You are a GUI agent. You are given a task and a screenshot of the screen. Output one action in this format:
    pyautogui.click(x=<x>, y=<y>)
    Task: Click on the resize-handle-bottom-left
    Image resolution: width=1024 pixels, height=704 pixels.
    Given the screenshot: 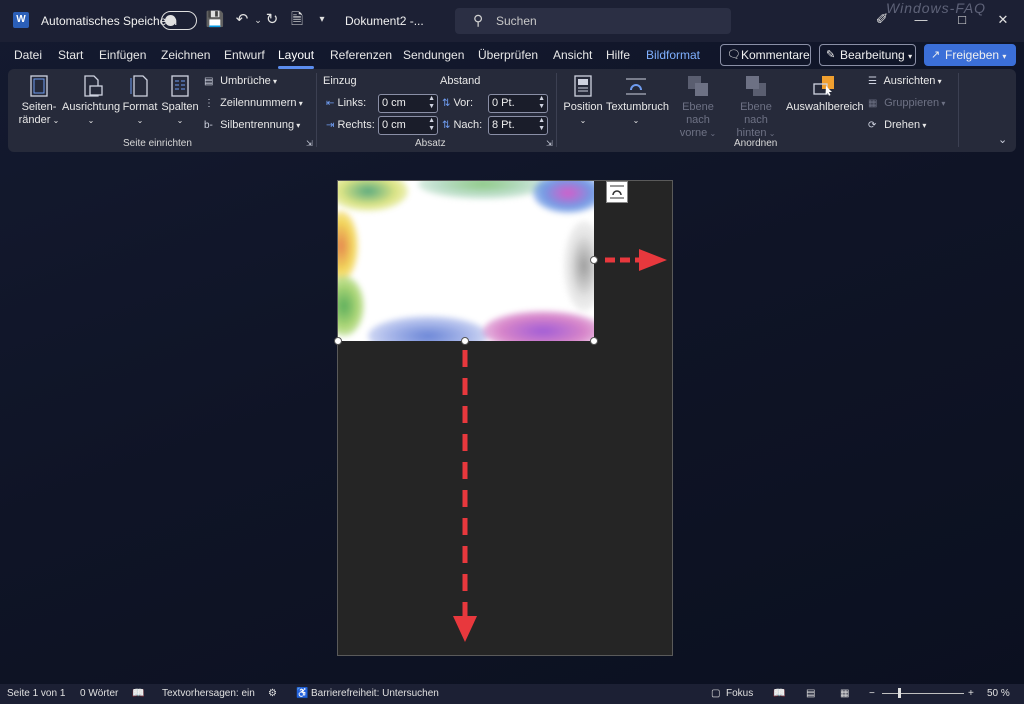 What is the action you would take?
    pyautogui.click(x=338, y=341)
    